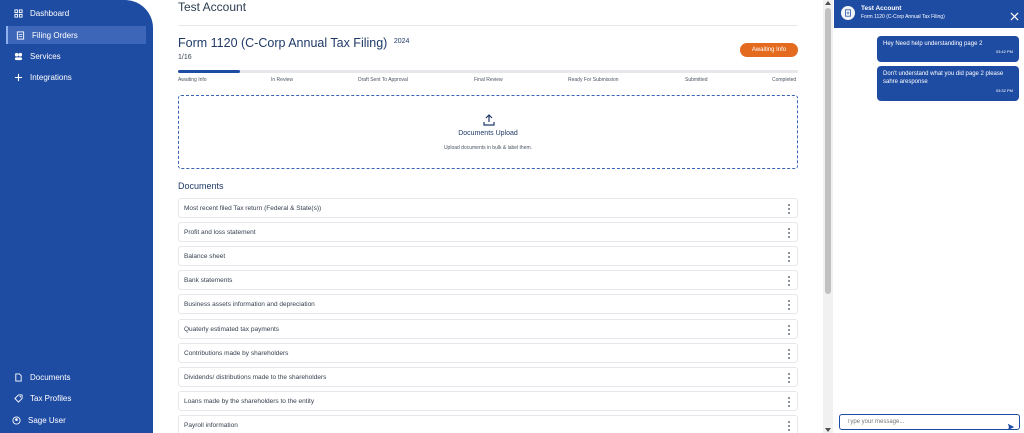 The image size is (1024, 433). I want to click on document-label: Contributions made by shareholders, so click(236, 353).